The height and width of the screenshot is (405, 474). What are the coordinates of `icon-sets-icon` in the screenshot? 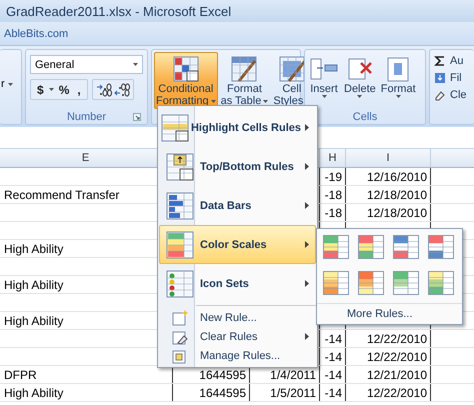 It's located at (180, 284).